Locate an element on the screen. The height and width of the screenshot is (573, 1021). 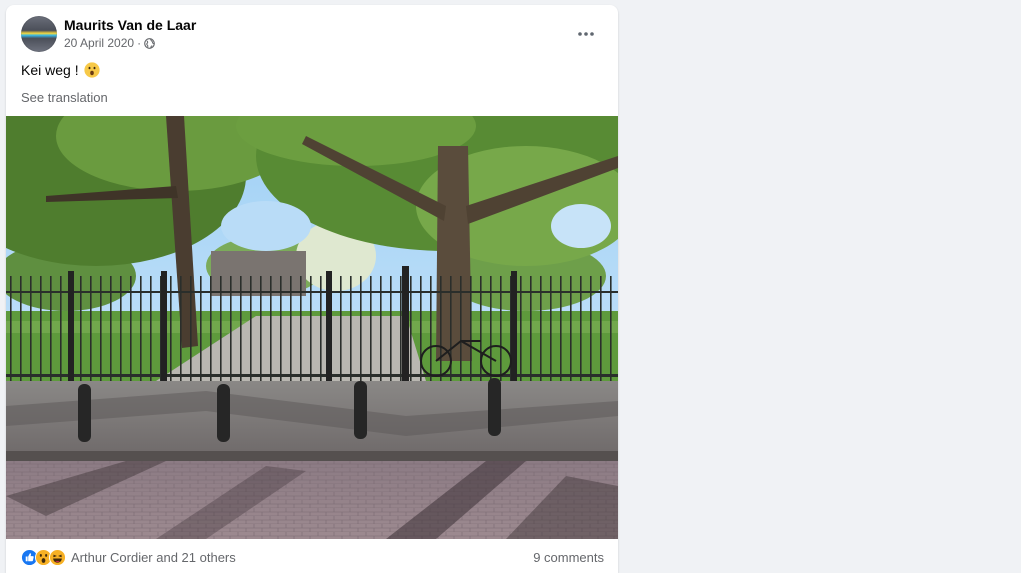
astonished-face-emoji is located at coordinates (91, 70).